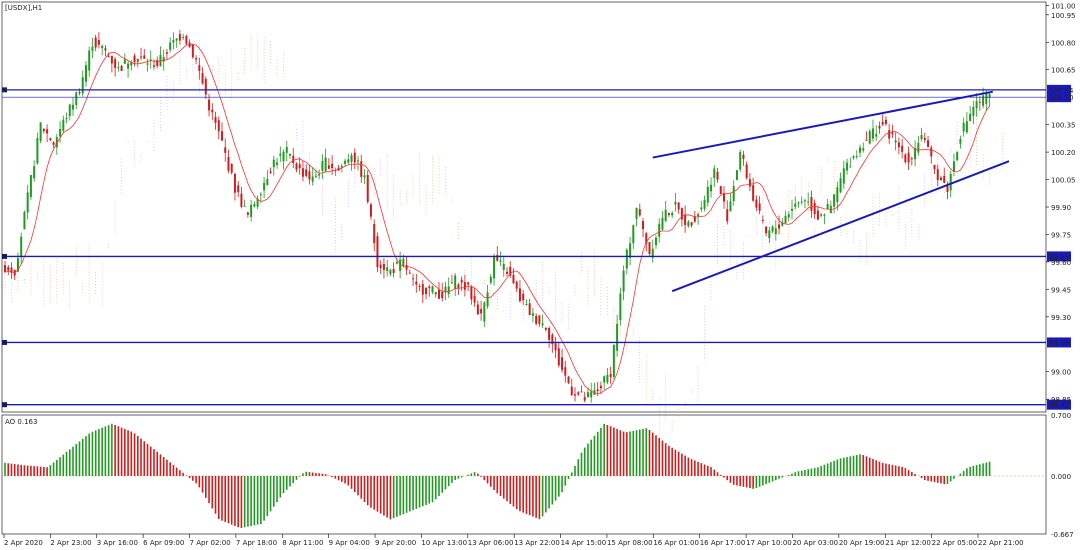  Describe the element at coordinates (1063, 16) in the screenshot. I see `price-tick-label: 100.95` at that location.